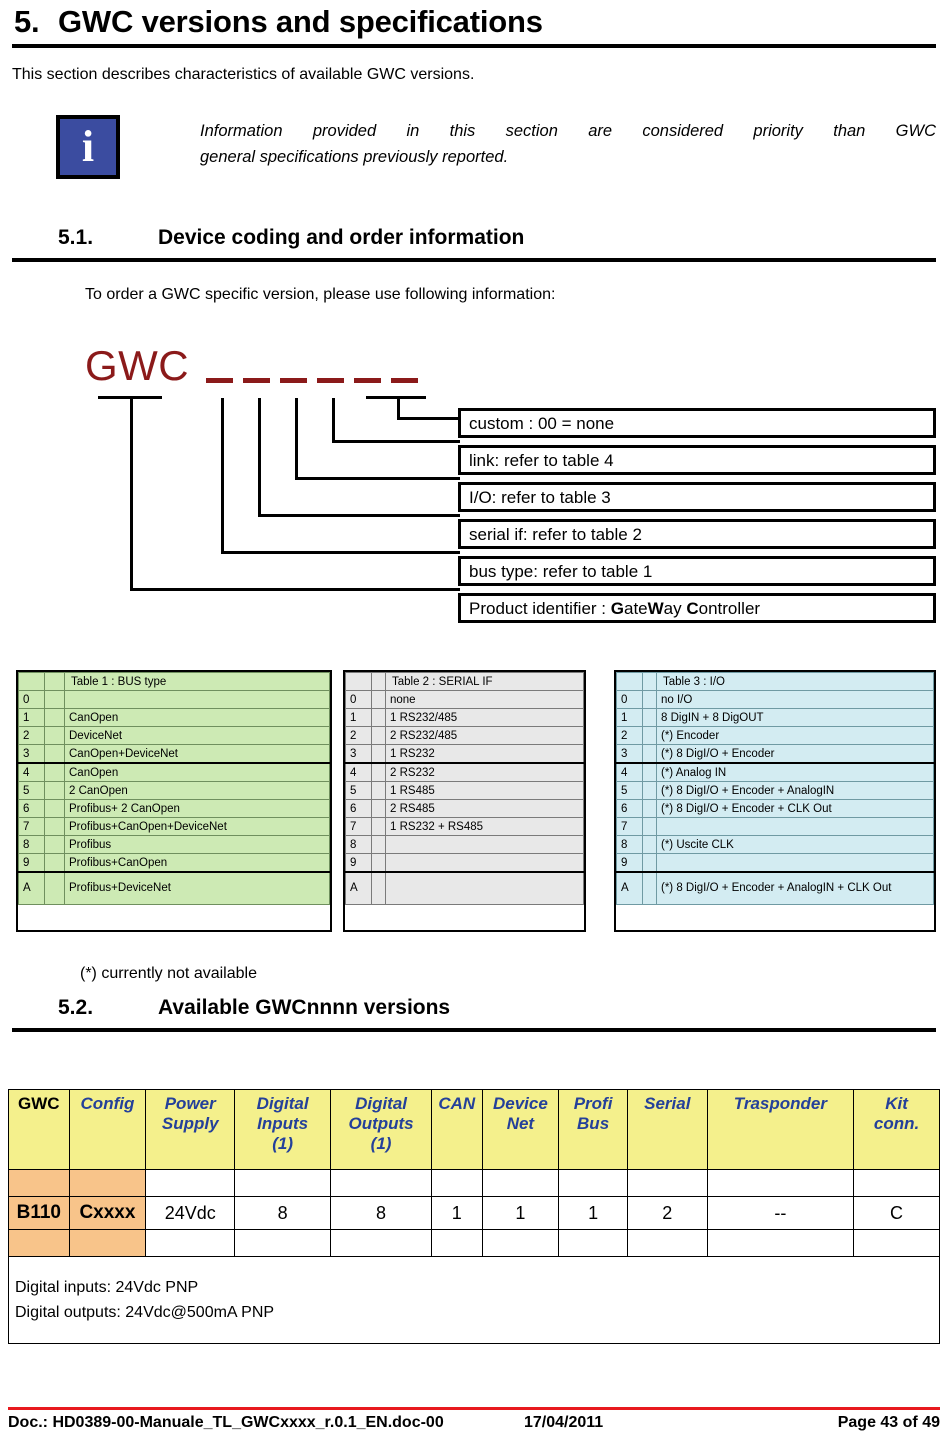 The width and height of the screenshot is (948, 1448). I want to click on table2-idx: 4, so click(358, 772).